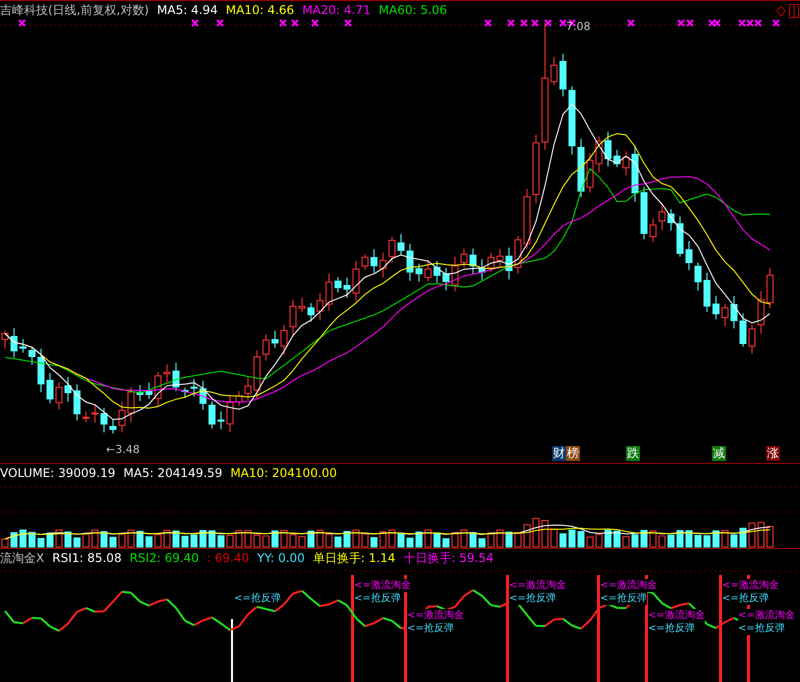  I want to click on ma-legend: MA5: 4.94, so click(187, 10).